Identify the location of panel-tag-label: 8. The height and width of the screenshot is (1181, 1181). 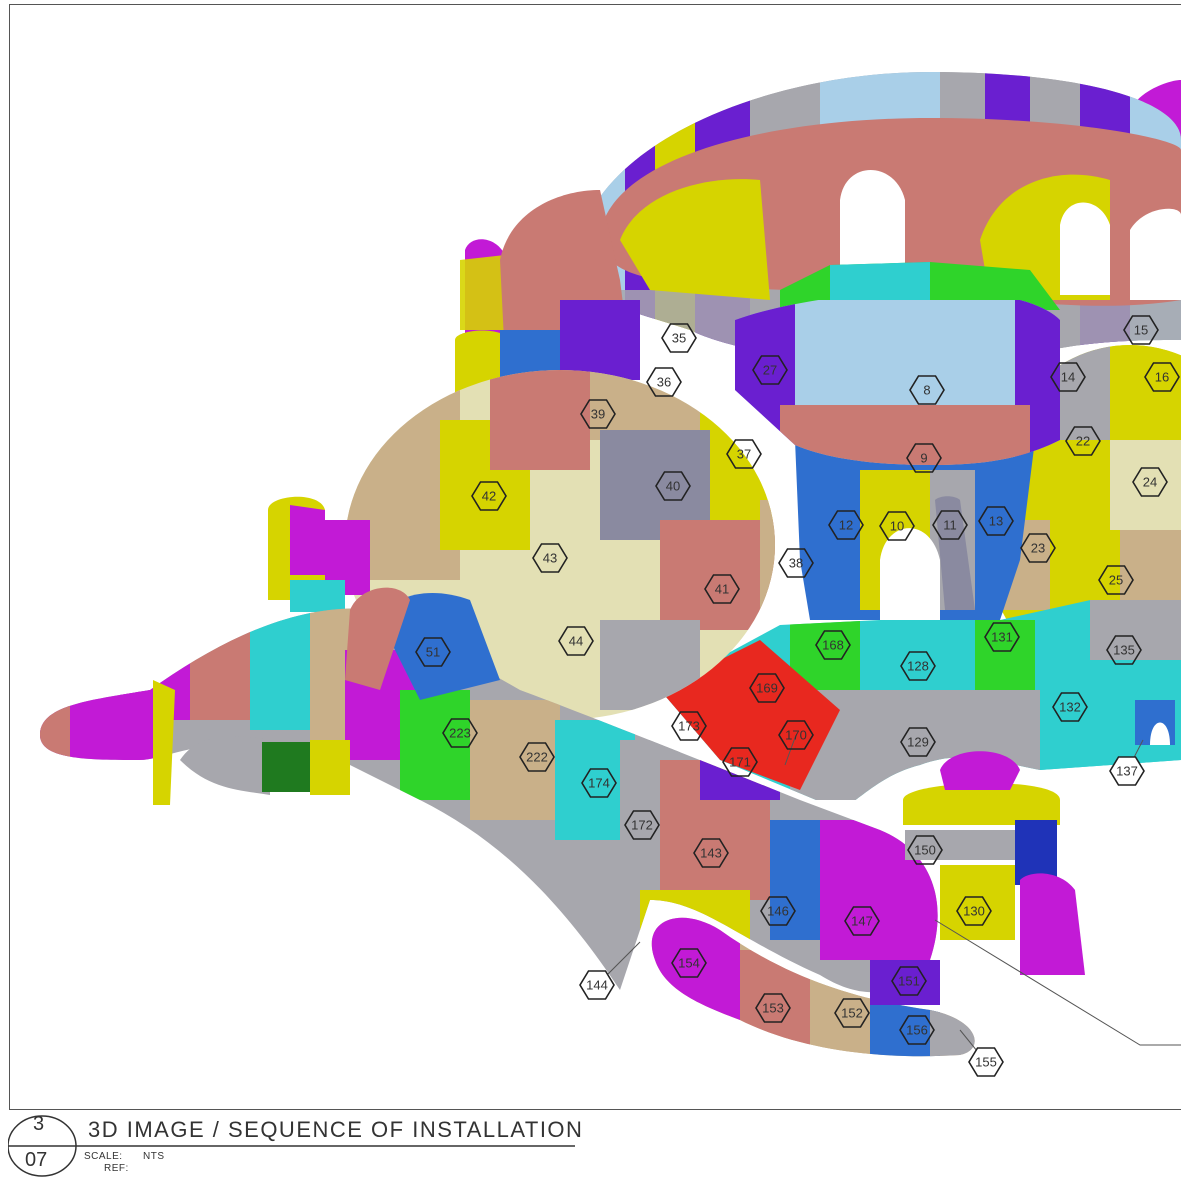
(926, 390).